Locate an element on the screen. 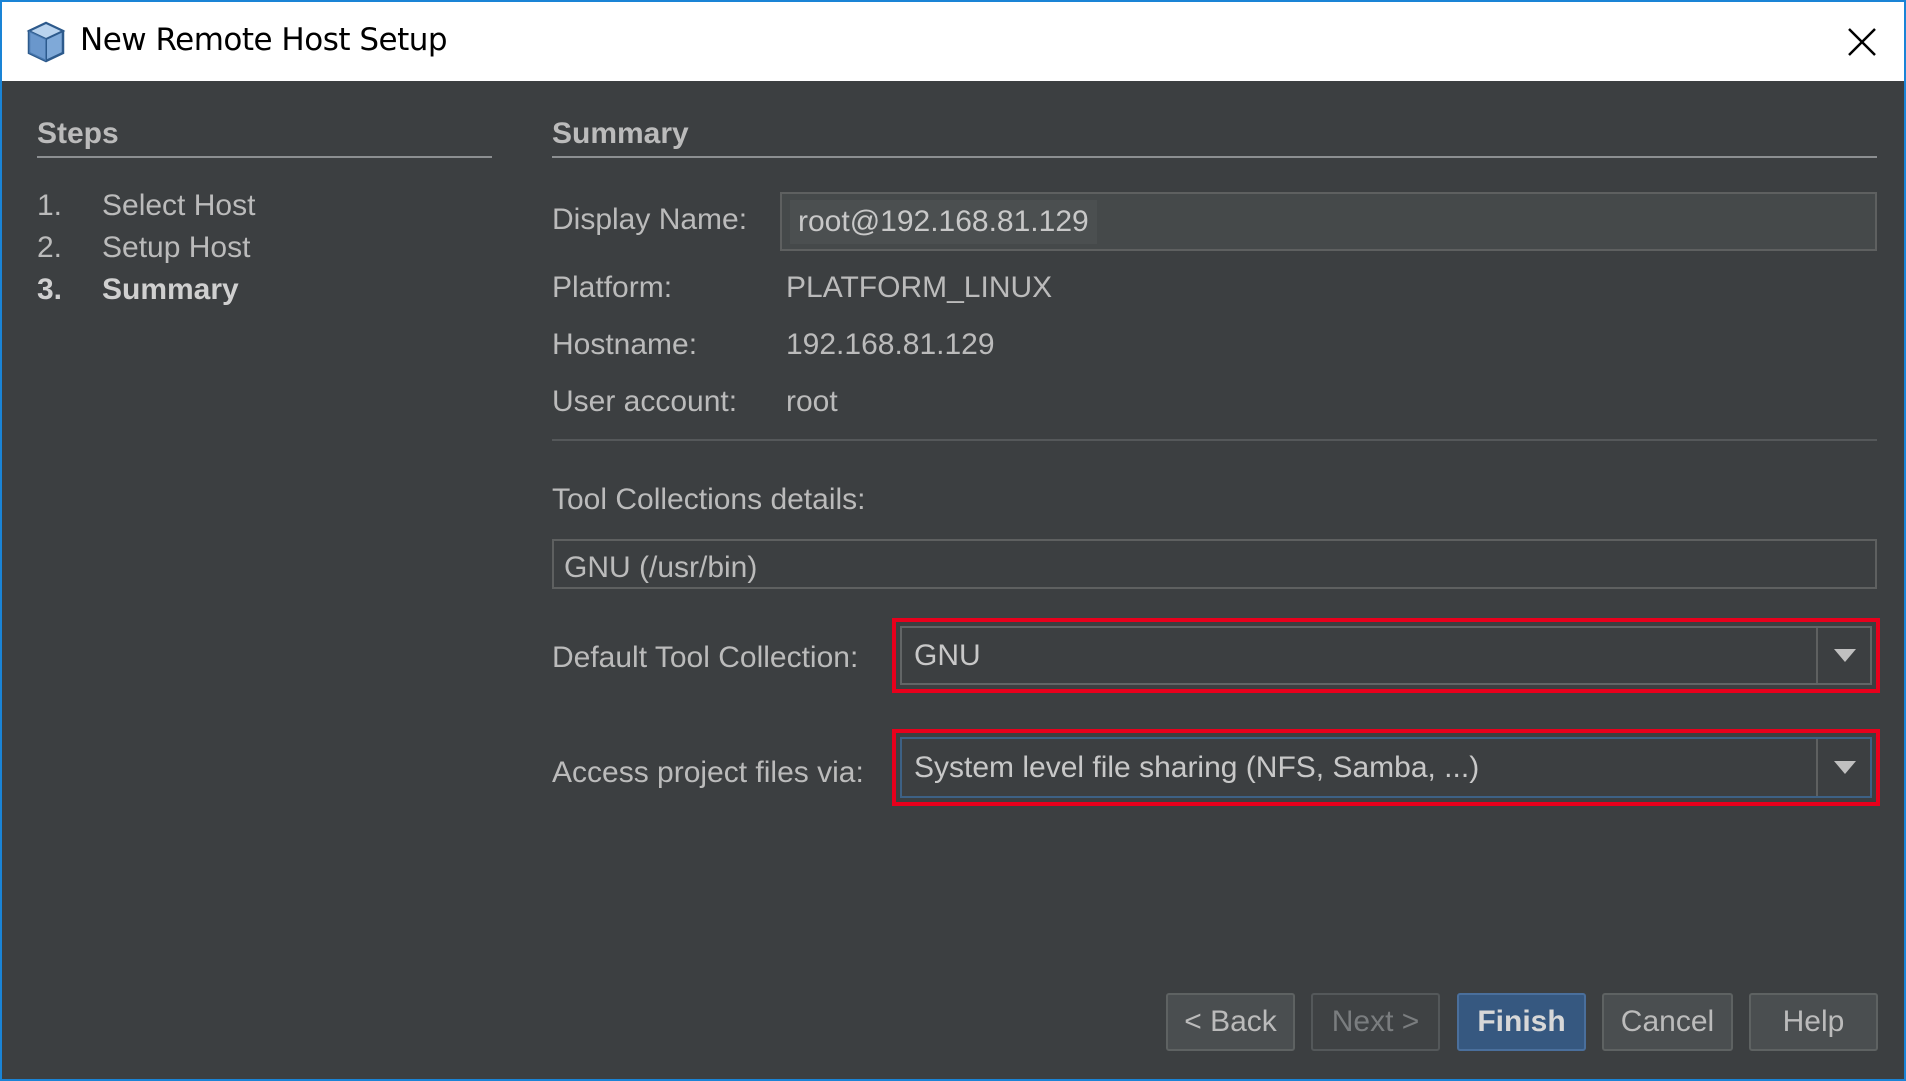  step-label: Select Host is located at coordinates (179, 205).